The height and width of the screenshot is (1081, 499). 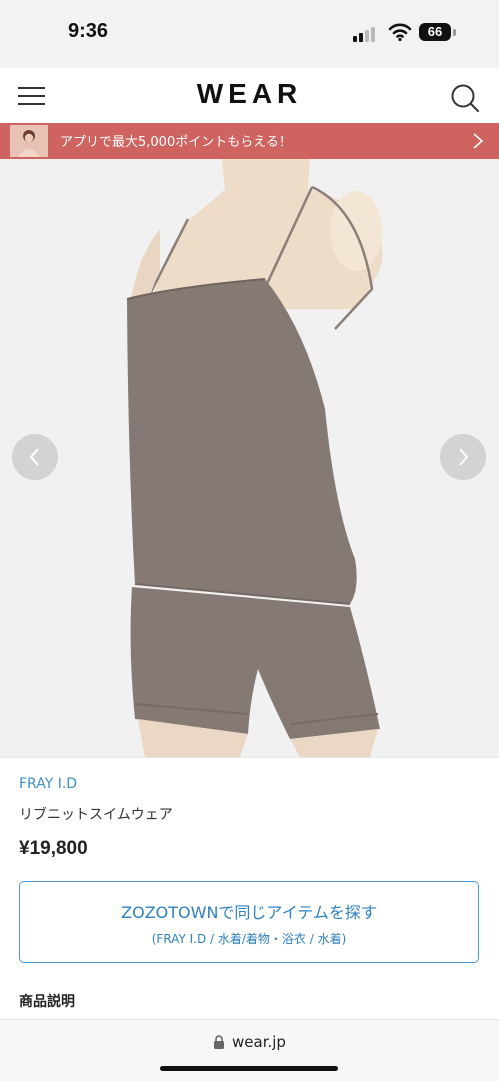 What do you see at coordinates (249, 34) in the screenshot?
I see `status-bar: 9:36 66` at bounding box center [249, 34].